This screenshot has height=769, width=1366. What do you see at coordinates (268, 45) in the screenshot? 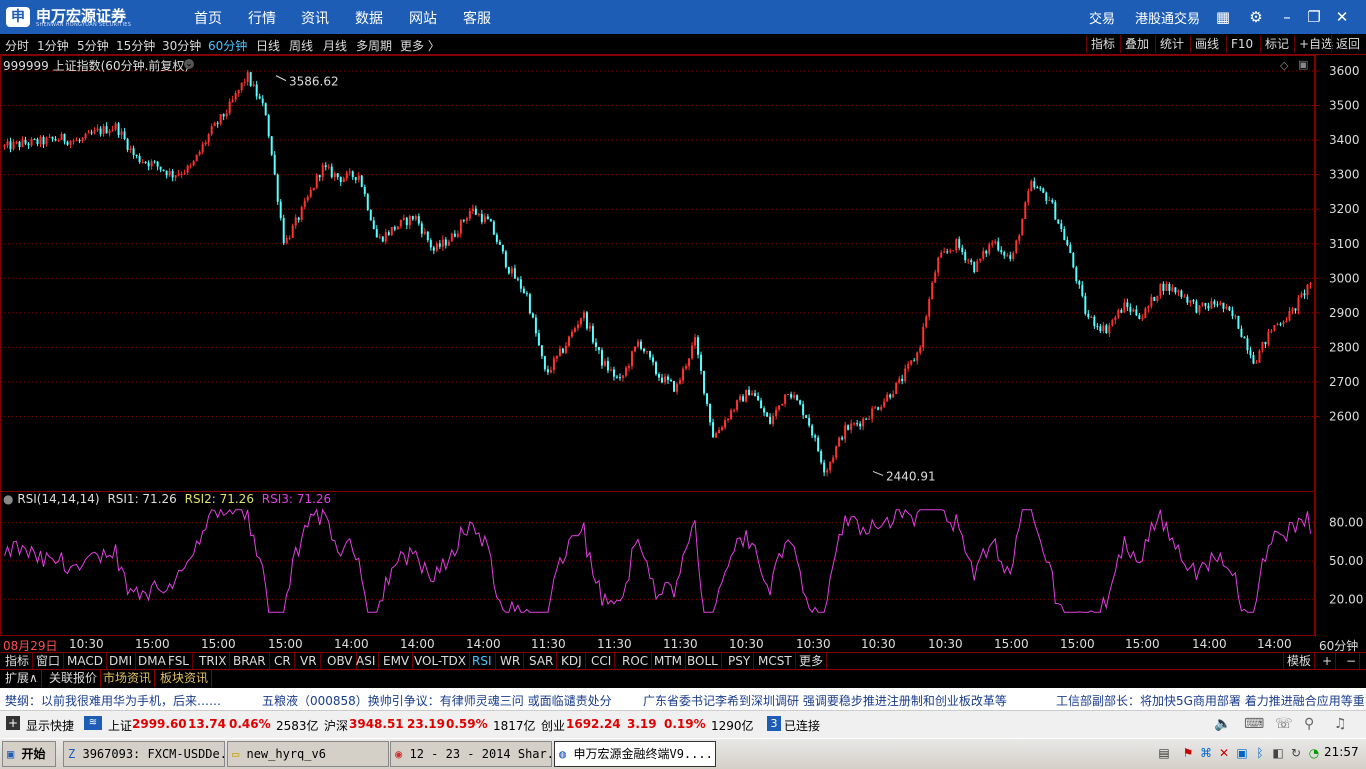
I see `period-tab-daily: 日线` at bounding box center [268, 45].